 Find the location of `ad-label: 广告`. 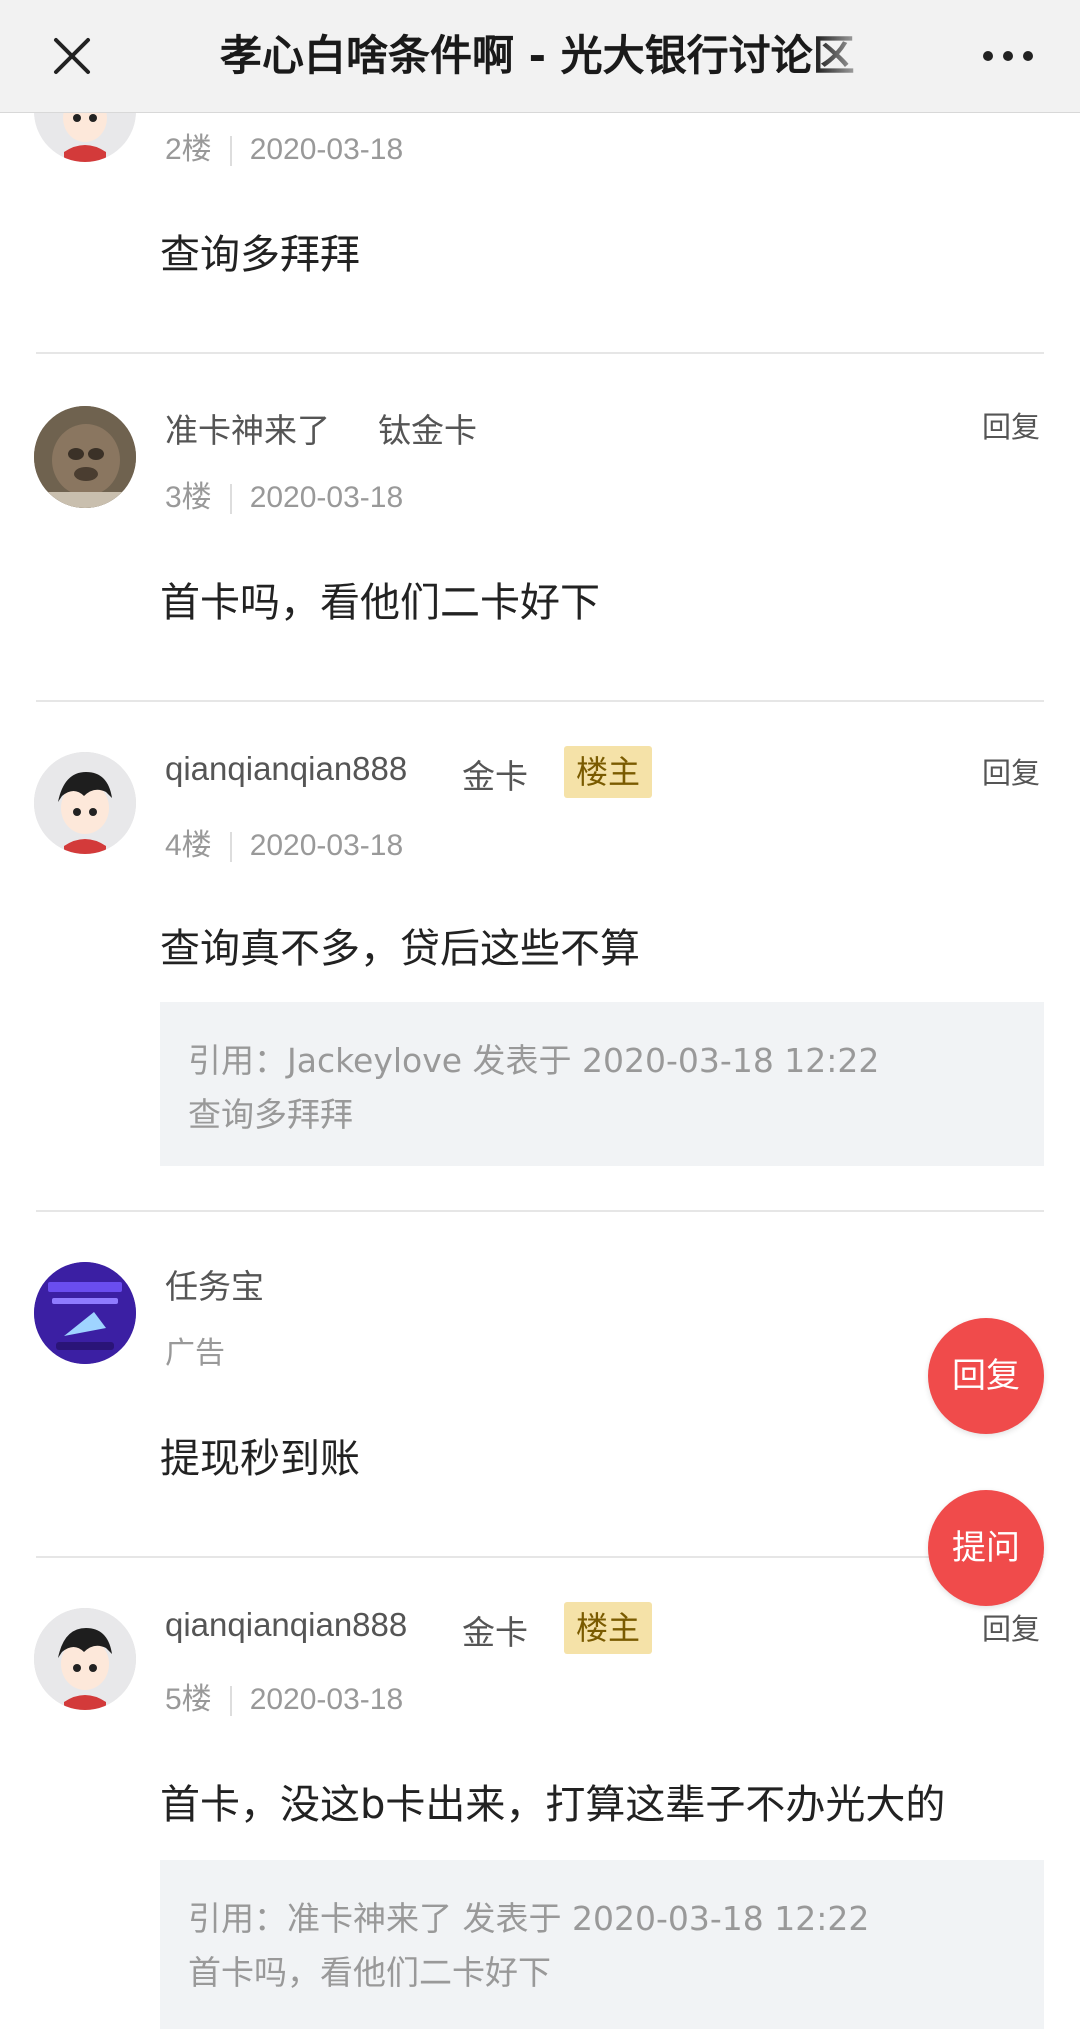

ad-label: 广告 is located at coordinates (195, 1353).